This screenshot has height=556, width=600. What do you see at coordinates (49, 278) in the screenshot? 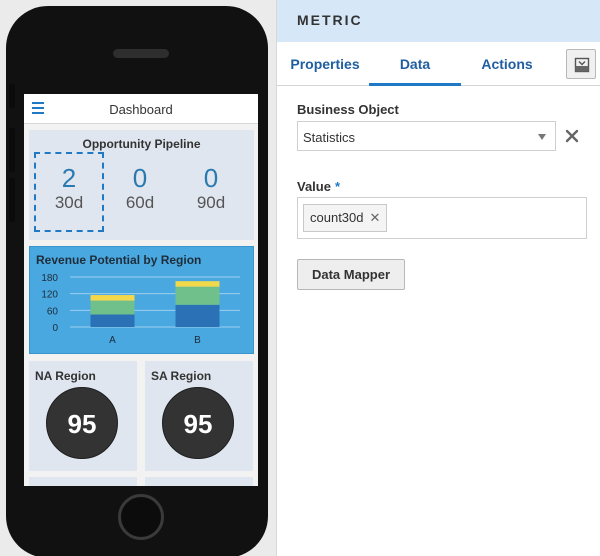
I see `y-tick-label: 180` at bounding box center [49, 278].